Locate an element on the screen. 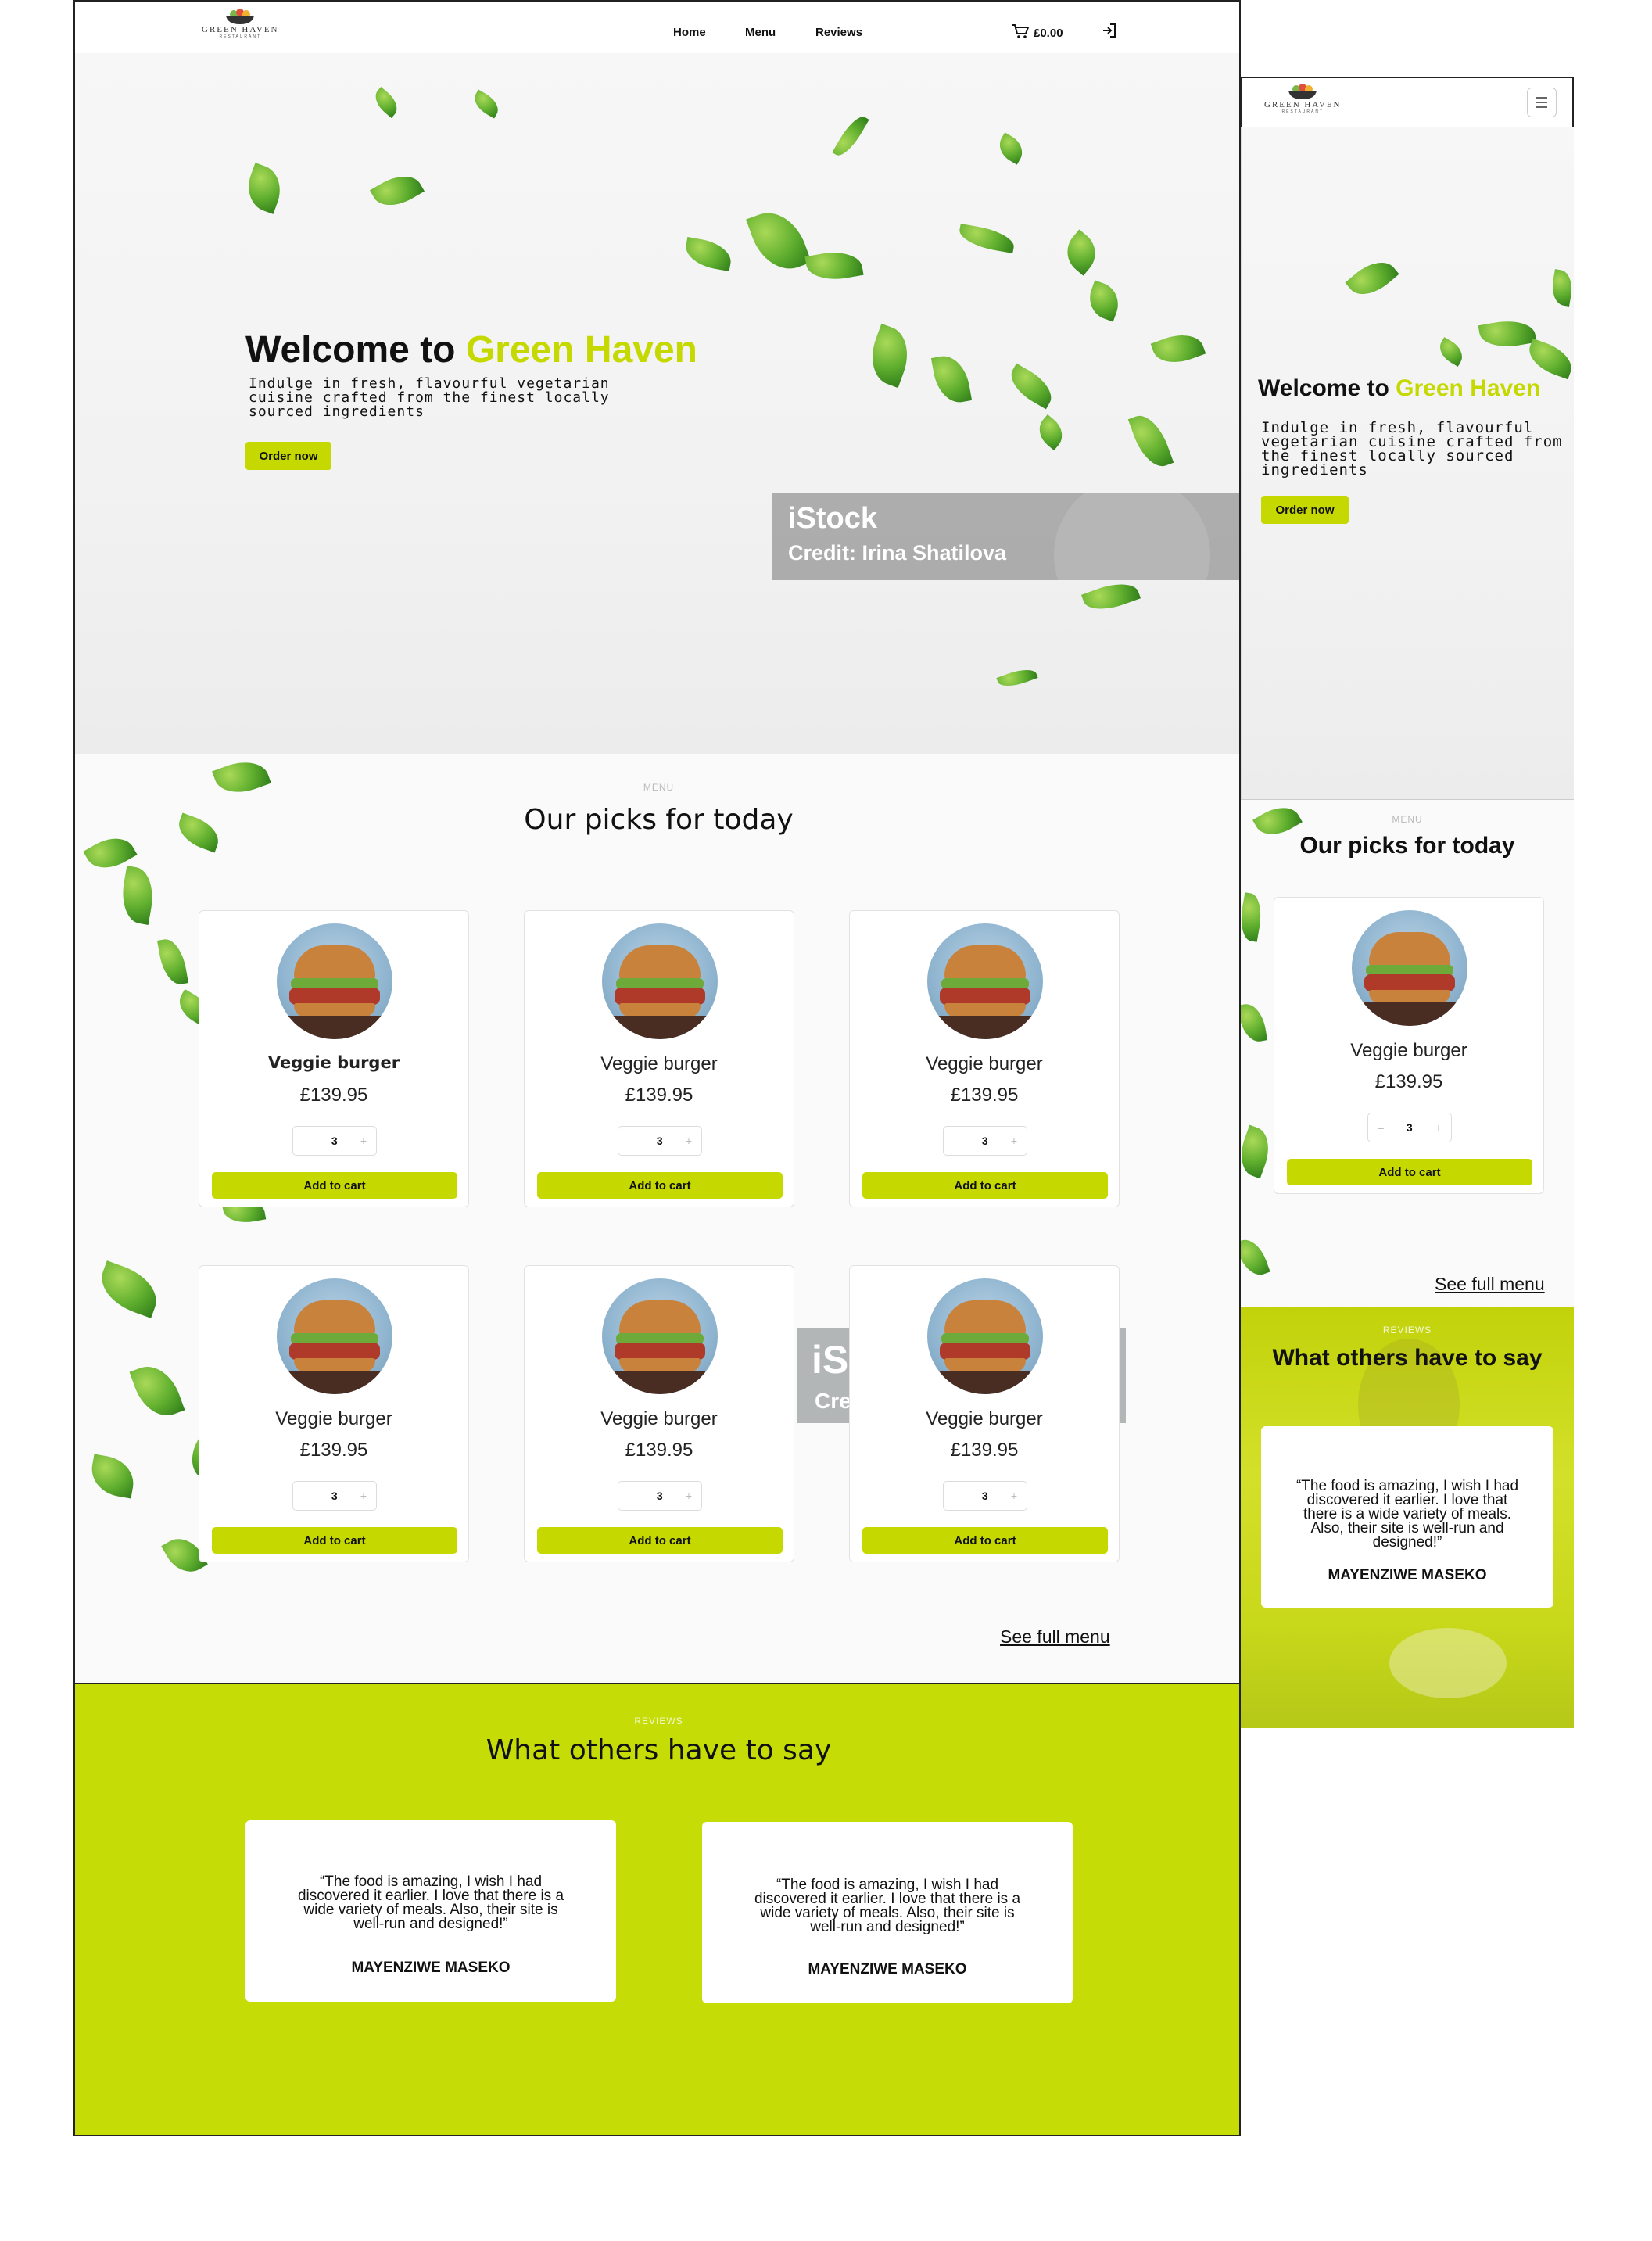 The width and height of the screenshot is (1652, 2241). login-icon is located at coordinates (1109, 32).